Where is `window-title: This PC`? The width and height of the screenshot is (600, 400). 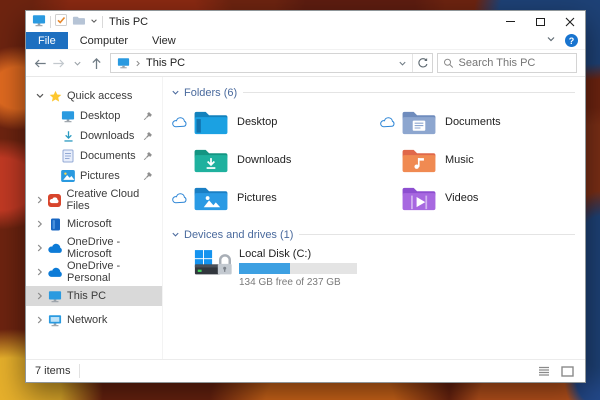 window-title: This PC is located at coordinates (129, 21).